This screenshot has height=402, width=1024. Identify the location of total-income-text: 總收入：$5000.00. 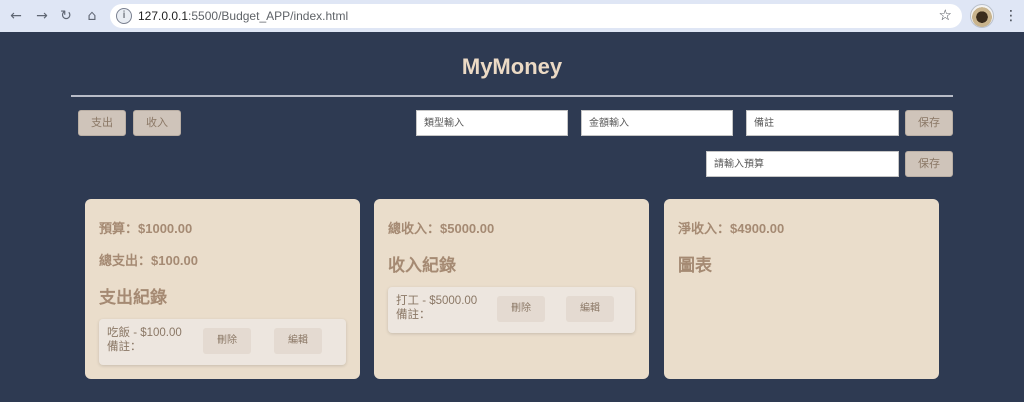
(441, 228).